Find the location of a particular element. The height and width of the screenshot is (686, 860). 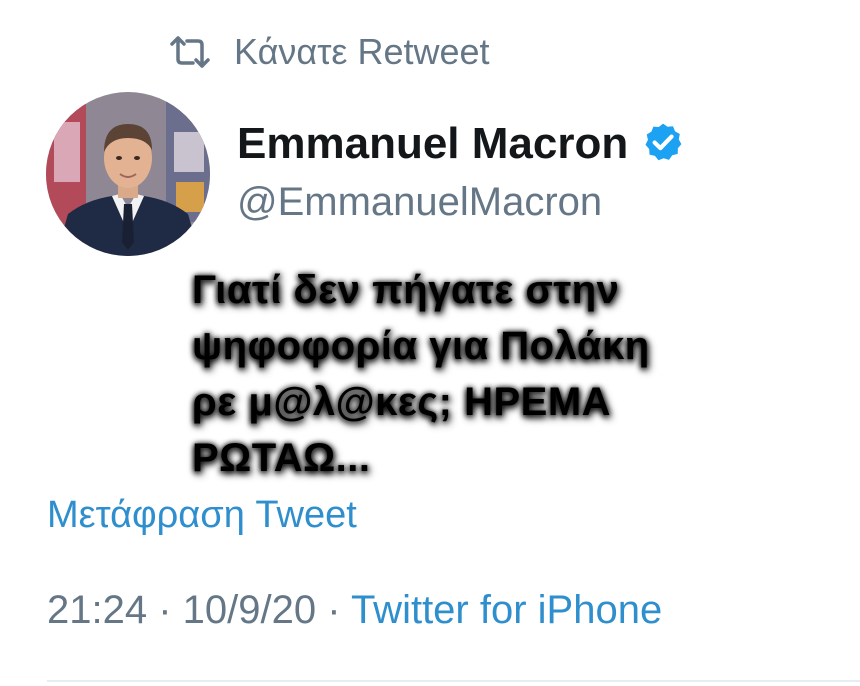

avatar is located at coordinates (128, 174).